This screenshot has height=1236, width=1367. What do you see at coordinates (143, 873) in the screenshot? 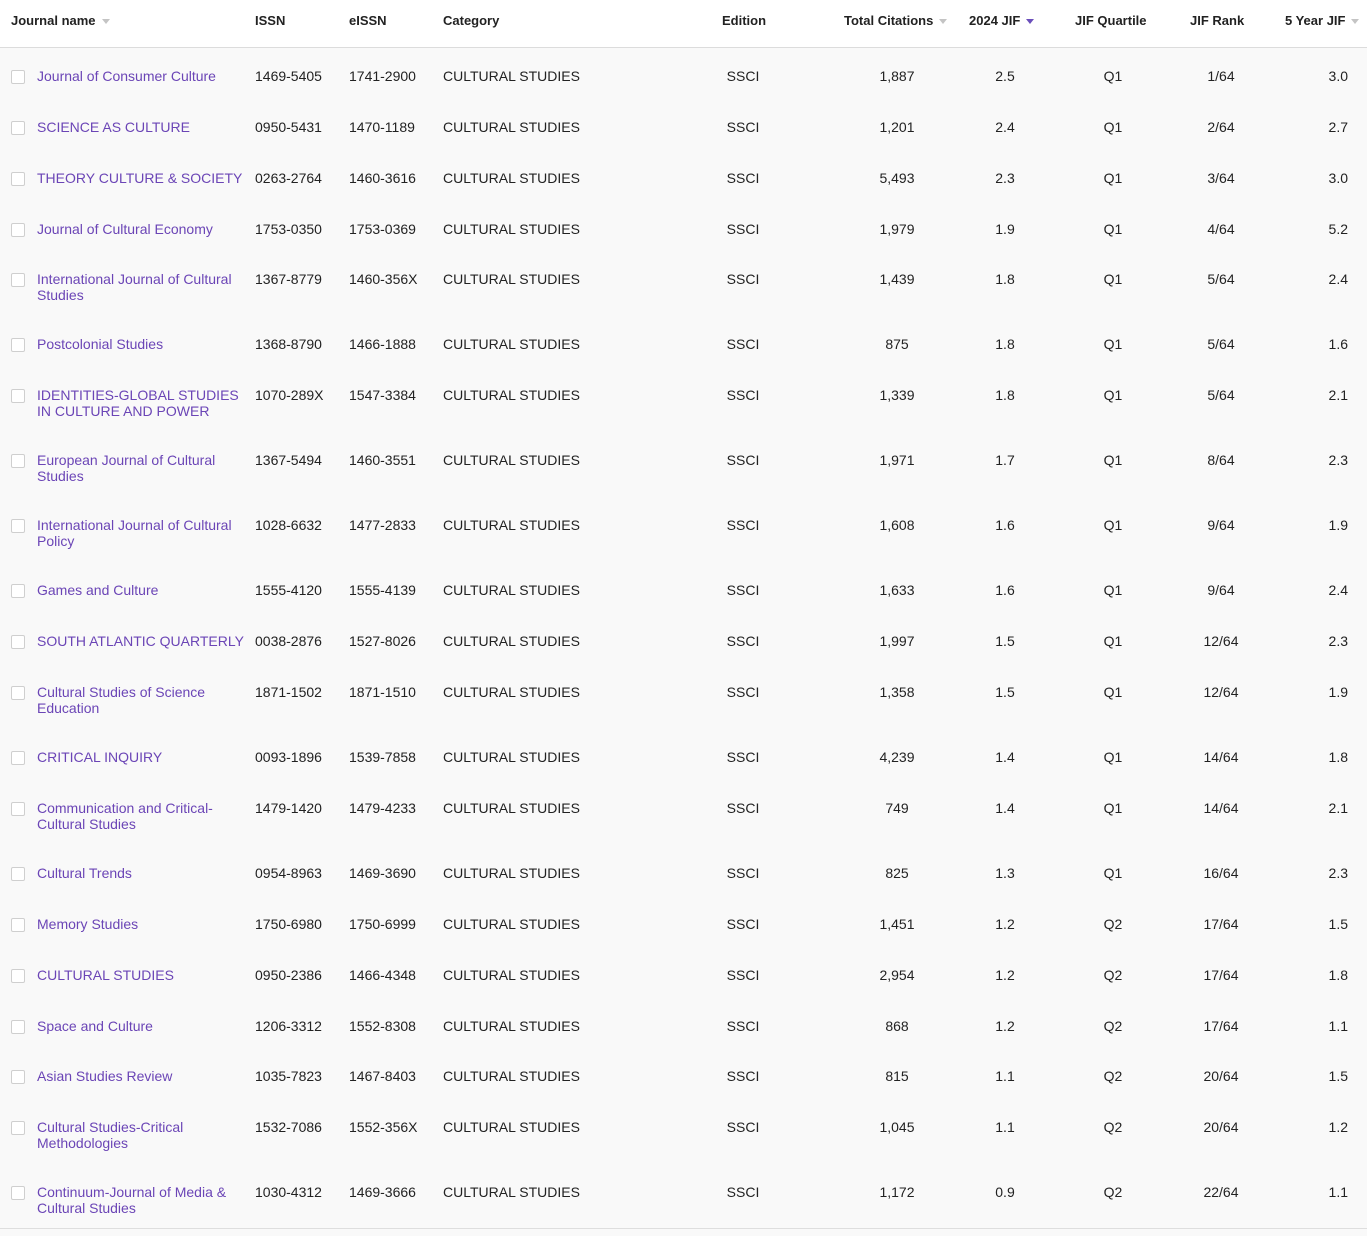
I see `journal-name-link: Cultural Trends` at bounding box center [143, 873].